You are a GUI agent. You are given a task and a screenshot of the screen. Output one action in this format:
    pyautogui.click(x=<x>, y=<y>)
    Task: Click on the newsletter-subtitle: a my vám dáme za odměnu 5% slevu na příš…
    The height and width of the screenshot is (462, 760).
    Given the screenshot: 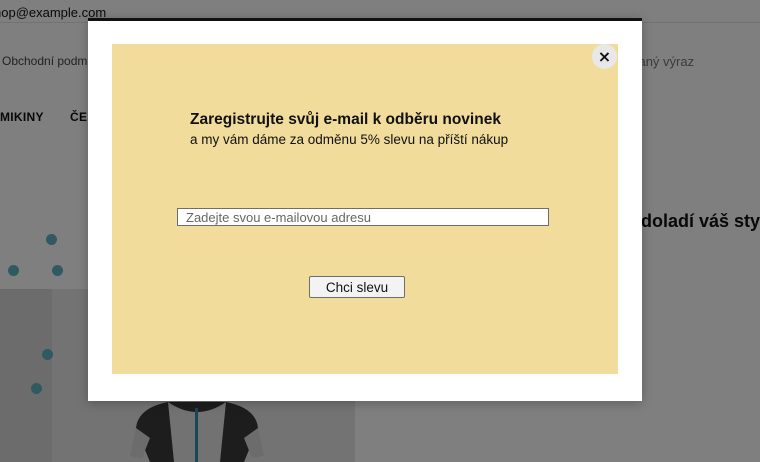 What is the action you would take?
    pyautogui.click(x=349, y=139)
    